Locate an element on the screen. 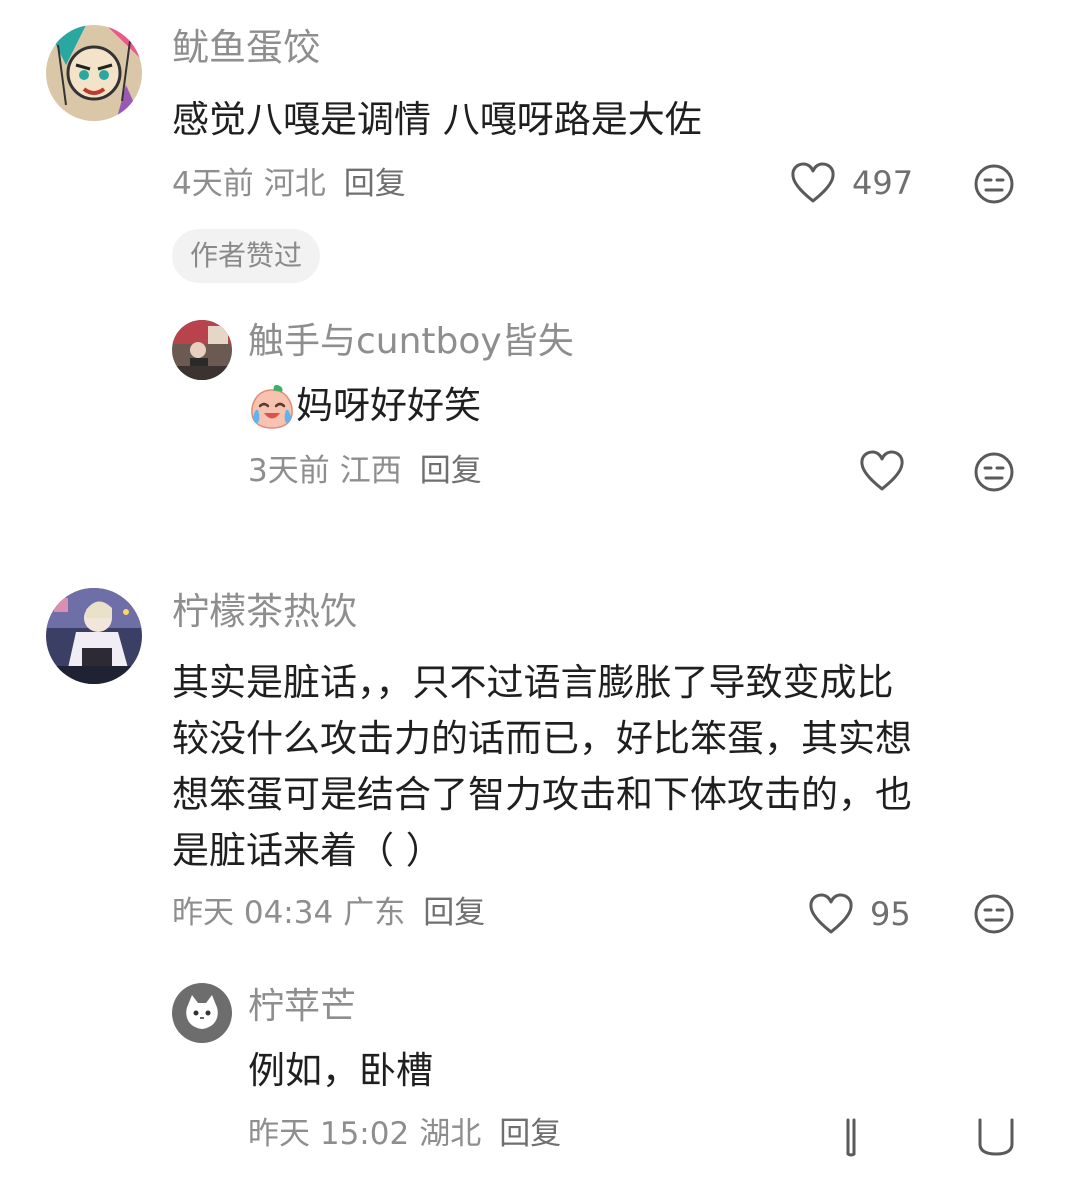 The image size is (1080, 1178). comment-text-line: 其实是脏话，，只不过语言膨胀了导致变成比 is located at coordinates (533, 682).